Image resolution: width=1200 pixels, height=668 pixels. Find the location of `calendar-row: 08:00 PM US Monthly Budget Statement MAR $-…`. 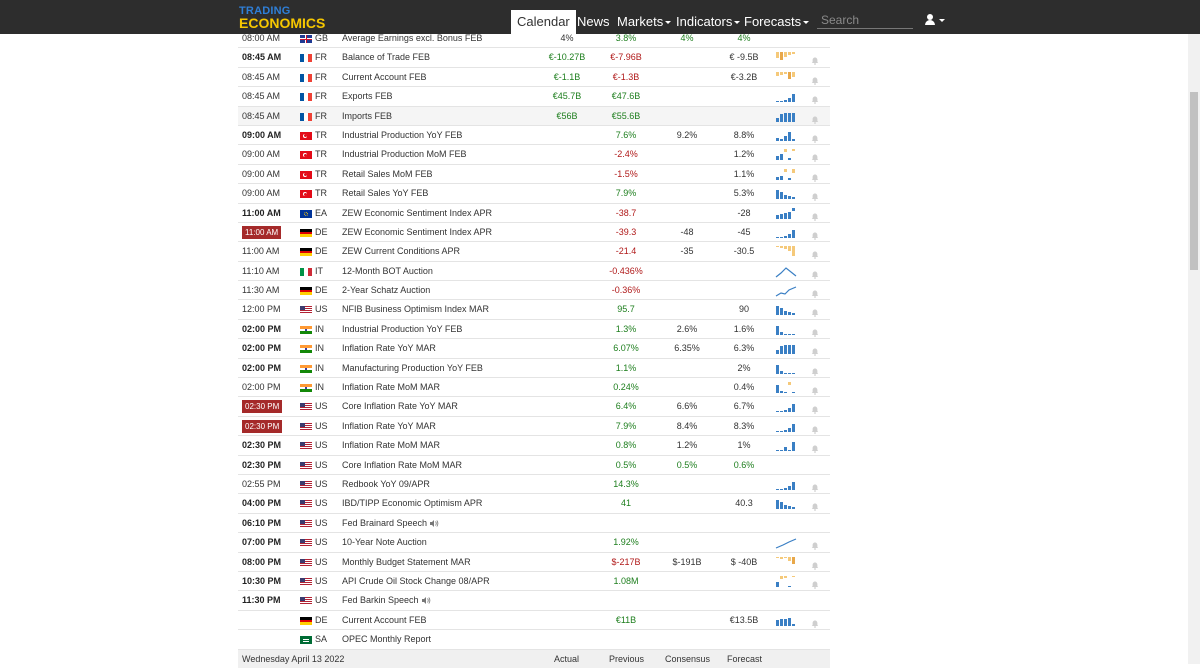

calendar-row: 08:00 PM US Monthly Budget Statement MAR $-… is located at coordinates (534, 562).